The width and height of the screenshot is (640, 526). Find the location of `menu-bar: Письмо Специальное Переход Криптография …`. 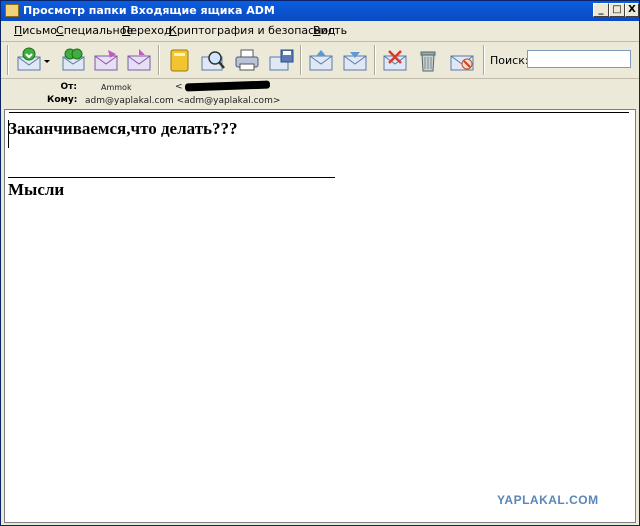

menu-bar: Письмо Специальное Переход Криптография … is located at coordinates (320, 31).